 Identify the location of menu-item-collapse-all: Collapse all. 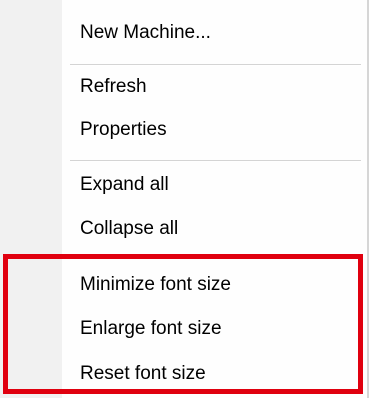
(129, 229).